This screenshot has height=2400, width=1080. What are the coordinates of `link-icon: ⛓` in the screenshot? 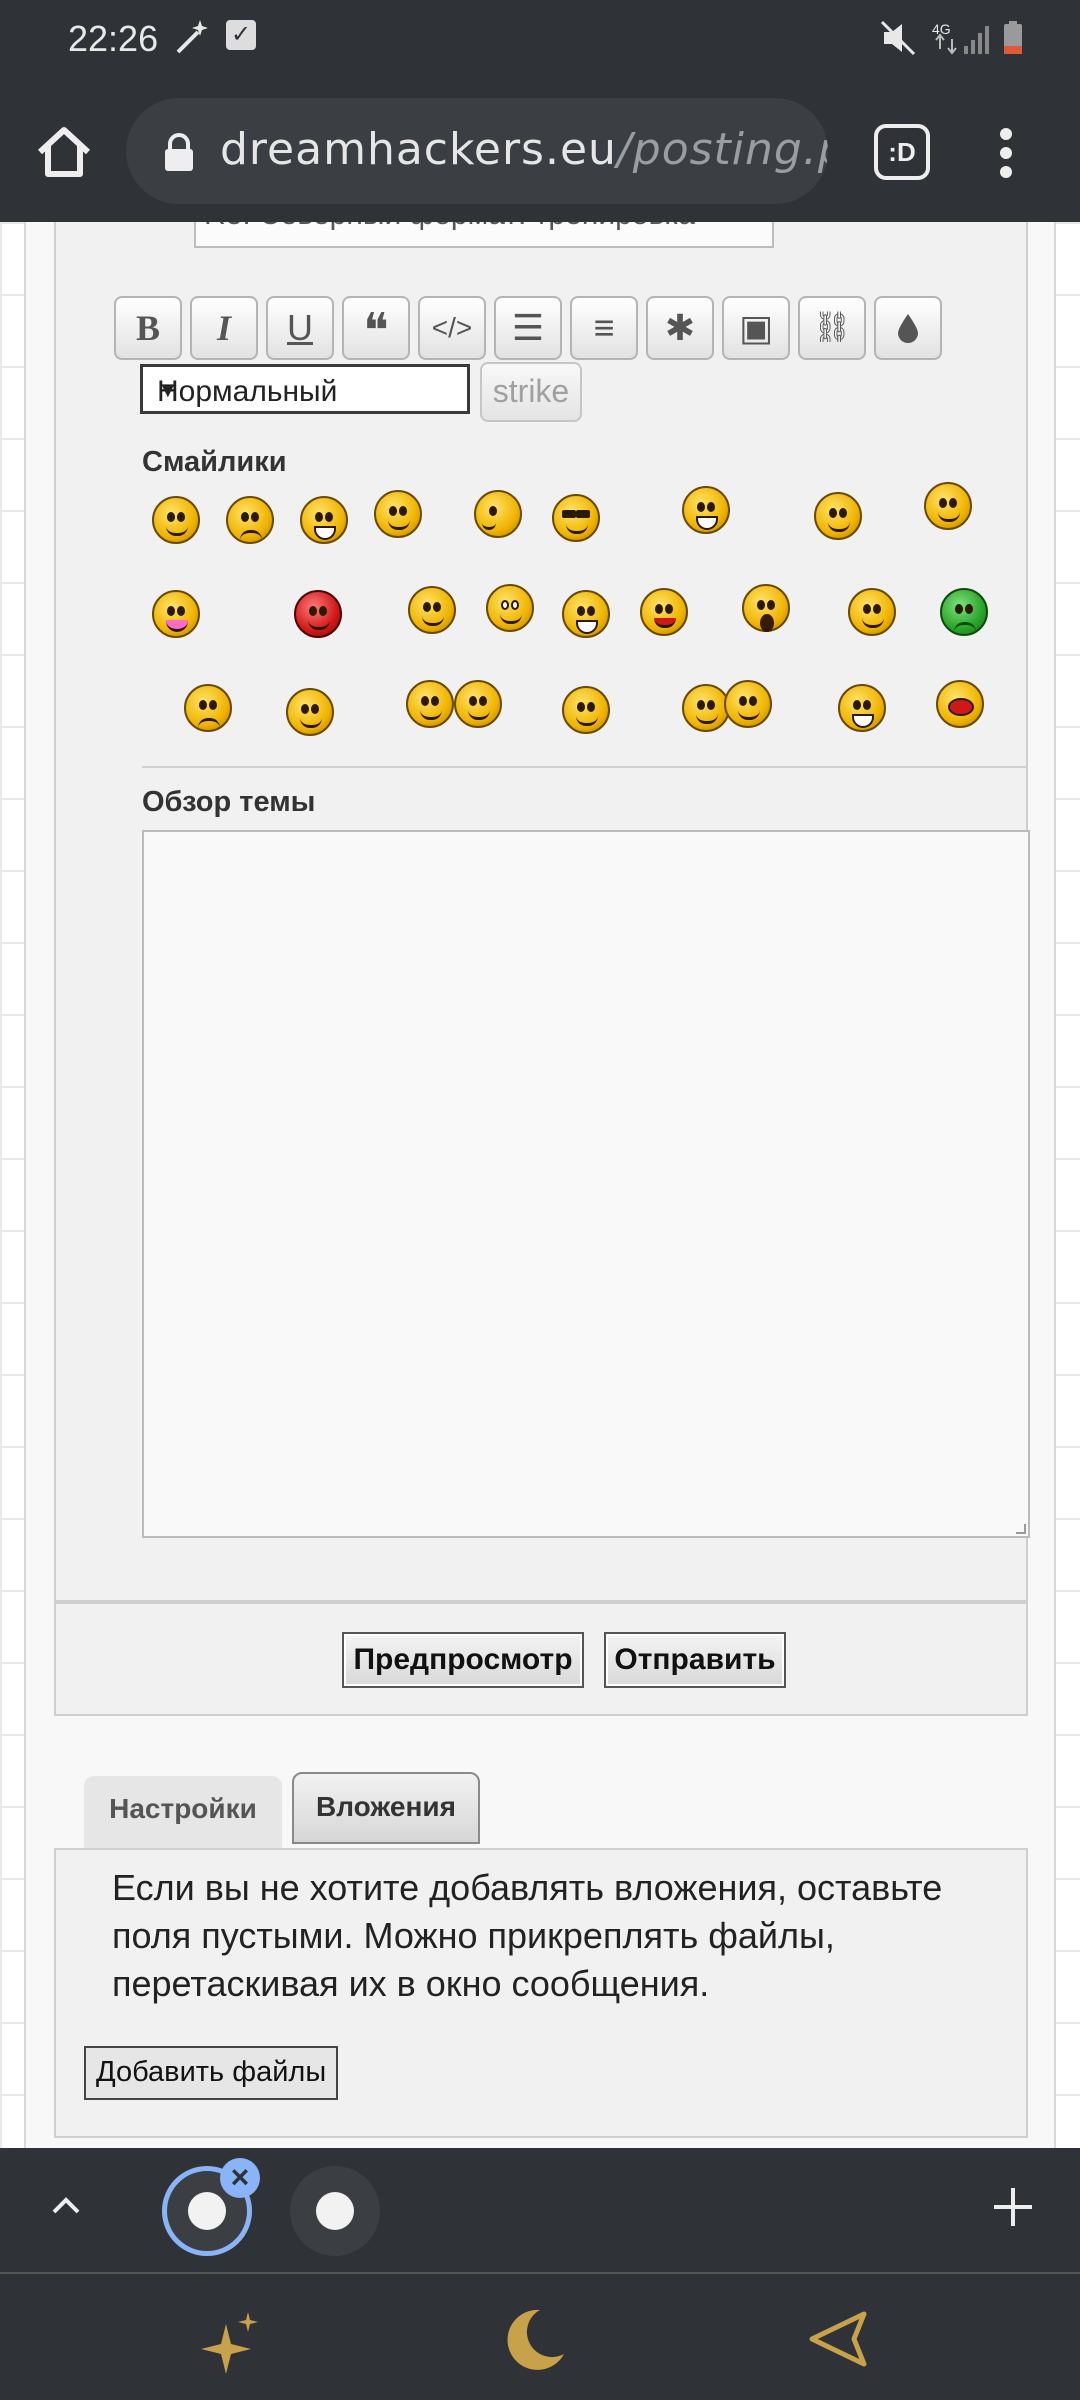 It's located at (832, 327).